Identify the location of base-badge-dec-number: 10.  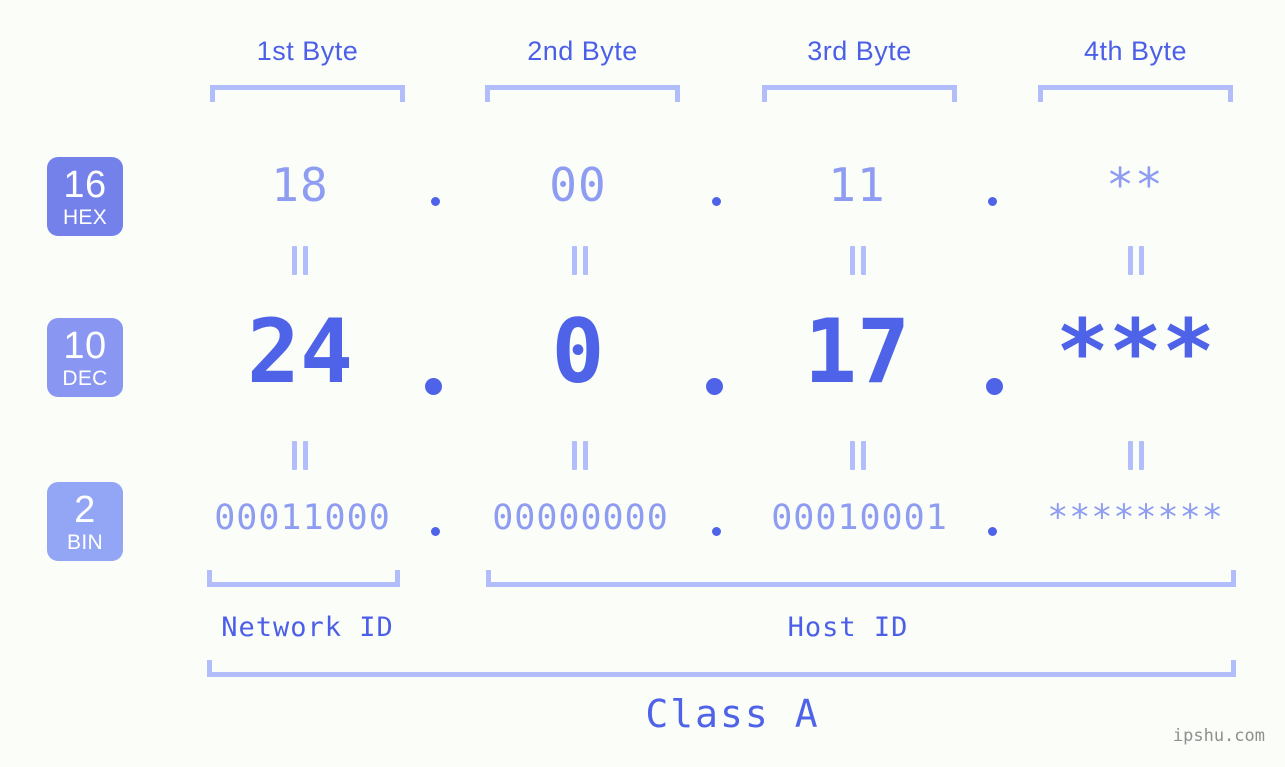
(85, 345).